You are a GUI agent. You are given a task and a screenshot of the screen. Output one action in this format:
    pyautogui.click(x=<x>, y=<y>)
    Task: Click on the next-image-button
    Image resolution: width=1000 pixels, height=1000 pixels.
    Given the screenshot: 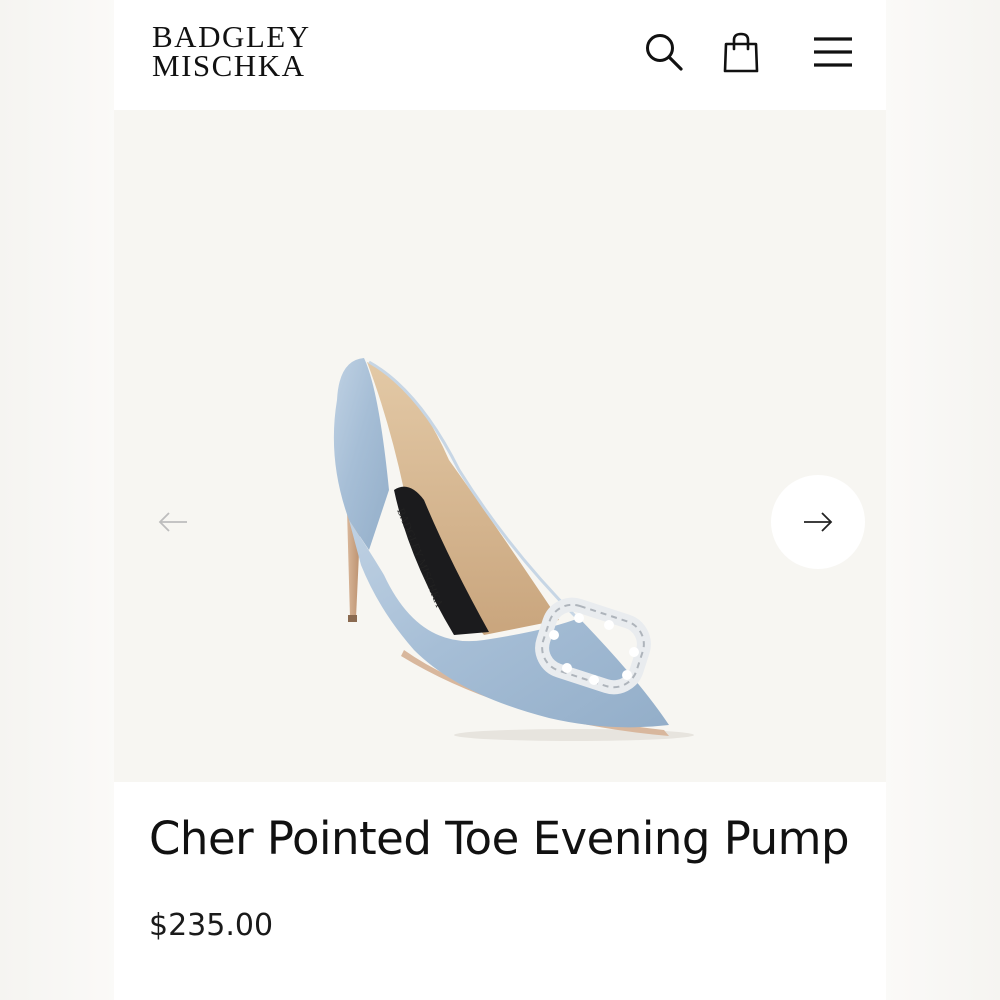 What is the action you would take?
    pyautogui.click(x=818, y=522)
    